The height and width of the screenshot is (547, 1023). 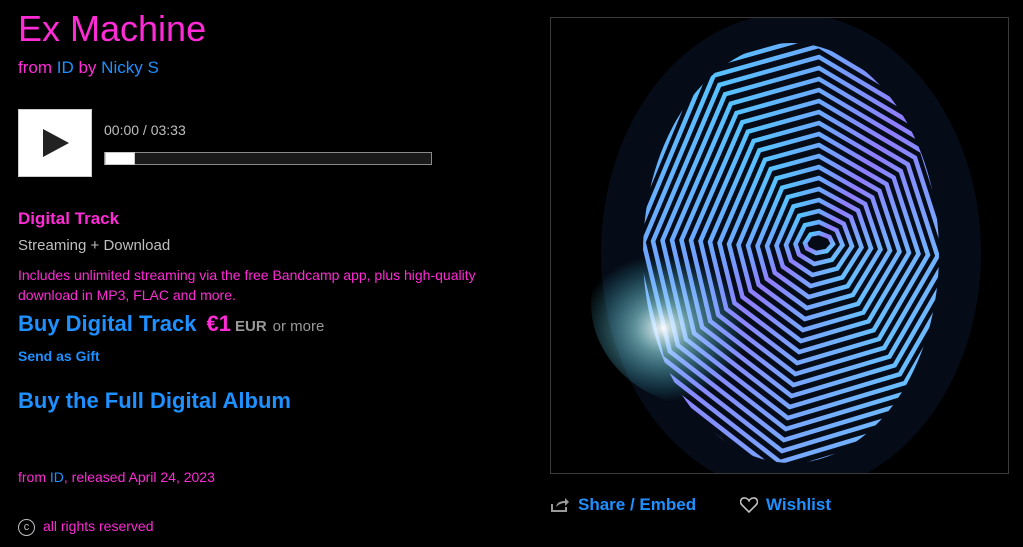 I want to click on purchase-heading: Digital Track, so click(x=69, y=218).